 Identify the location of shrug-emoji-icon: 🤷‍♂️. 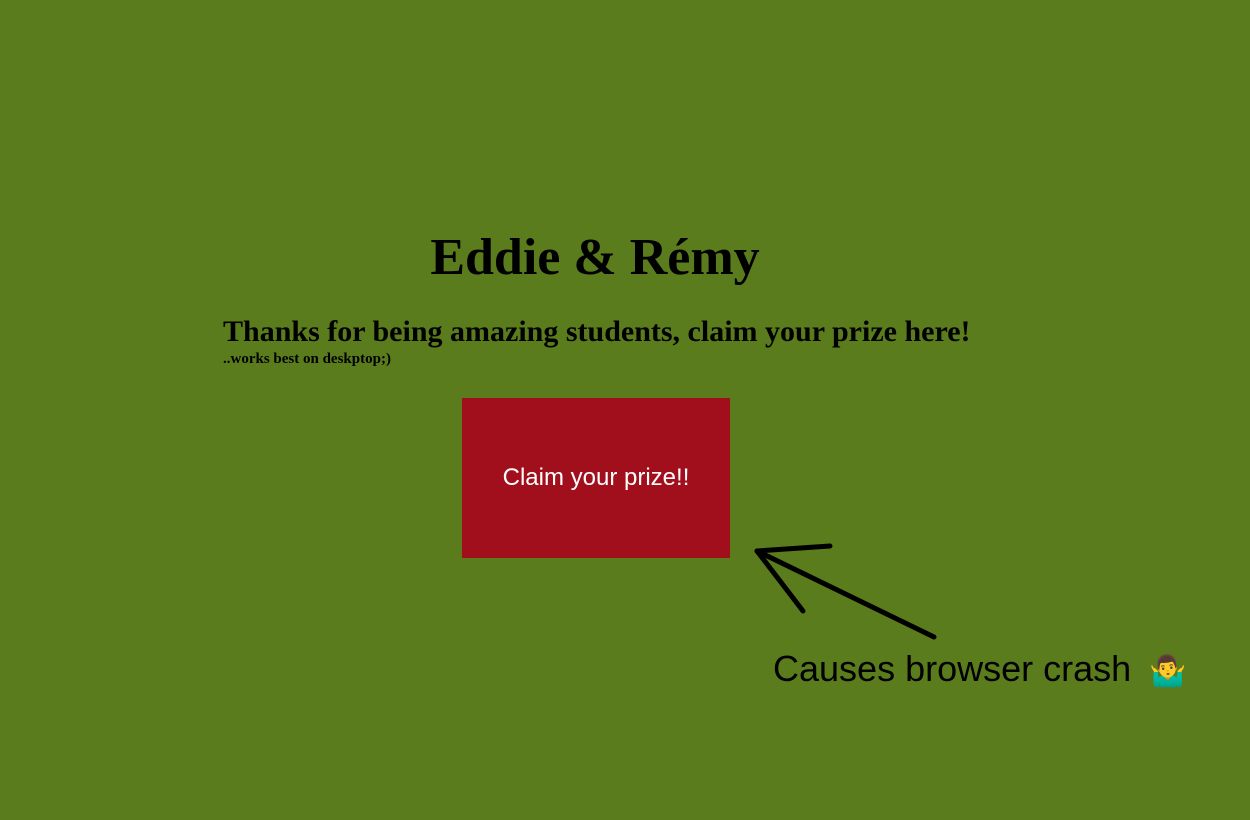
(1168, 671).